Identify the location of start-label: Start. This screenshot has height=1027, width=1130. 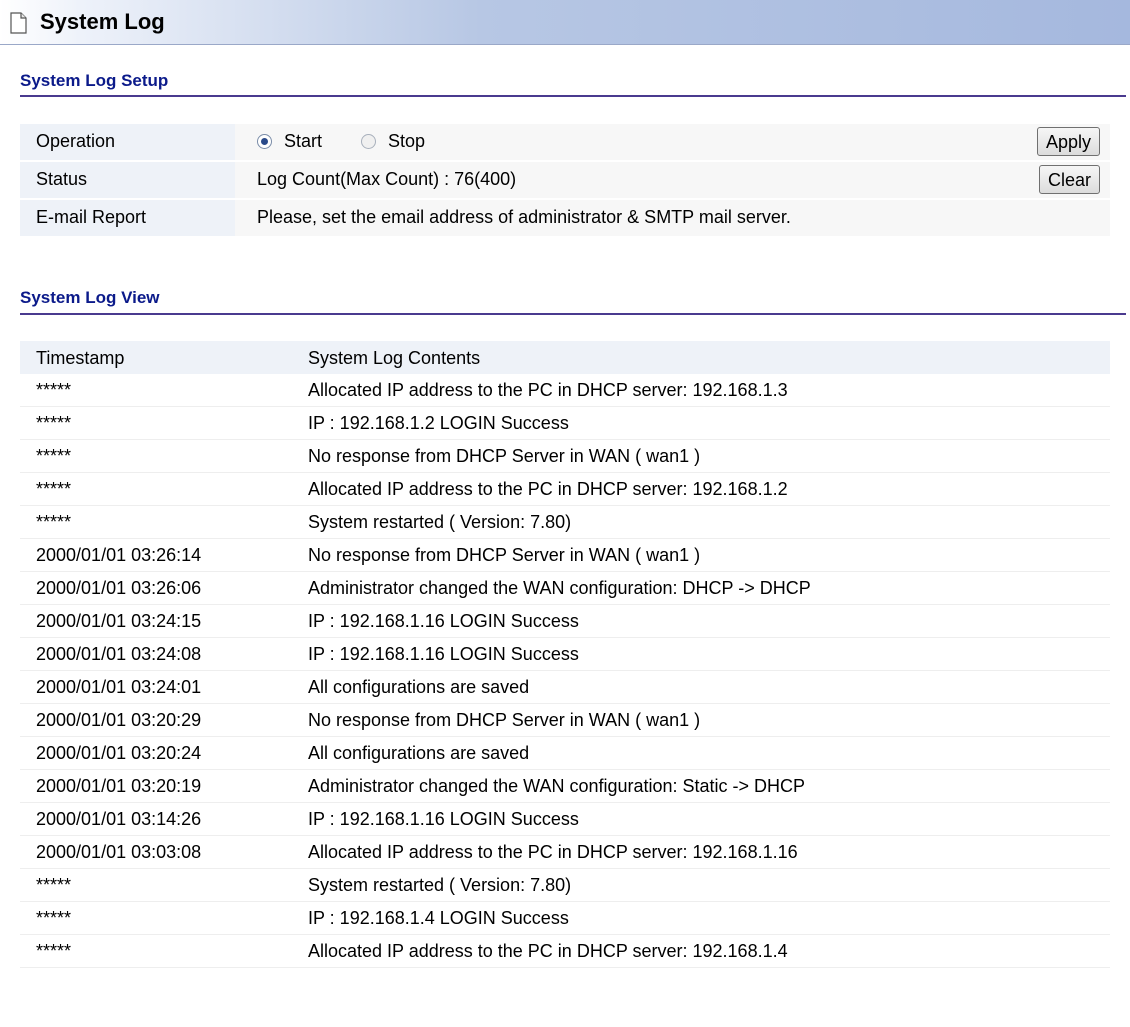
(303, 141).